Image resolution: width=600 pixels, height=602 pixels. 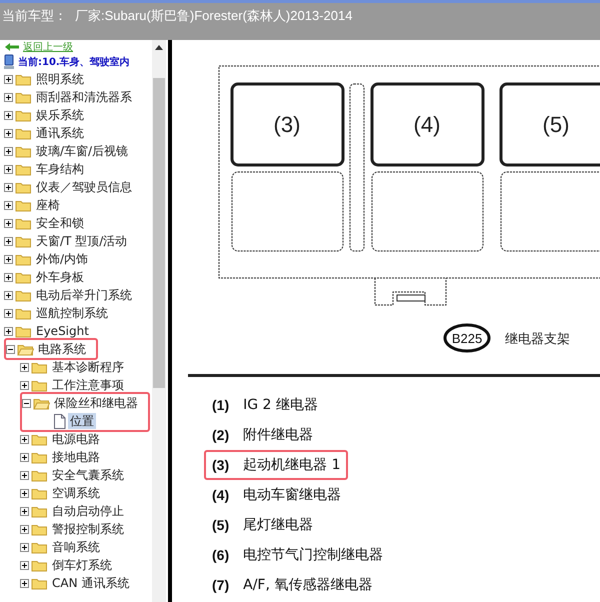 I want to click on legend-text: 附件继电器, so click(x=278, y=435).